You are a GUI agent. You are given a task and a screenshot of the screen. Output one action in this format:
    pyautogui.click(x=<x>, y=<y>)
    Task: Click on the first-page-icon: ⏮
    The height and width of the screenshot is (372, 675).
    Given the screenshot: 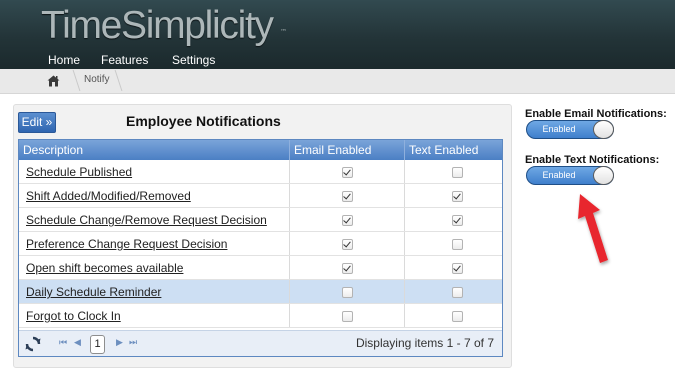 What is the action you would take?
    pyautogui.click(x=63, y=343)
    